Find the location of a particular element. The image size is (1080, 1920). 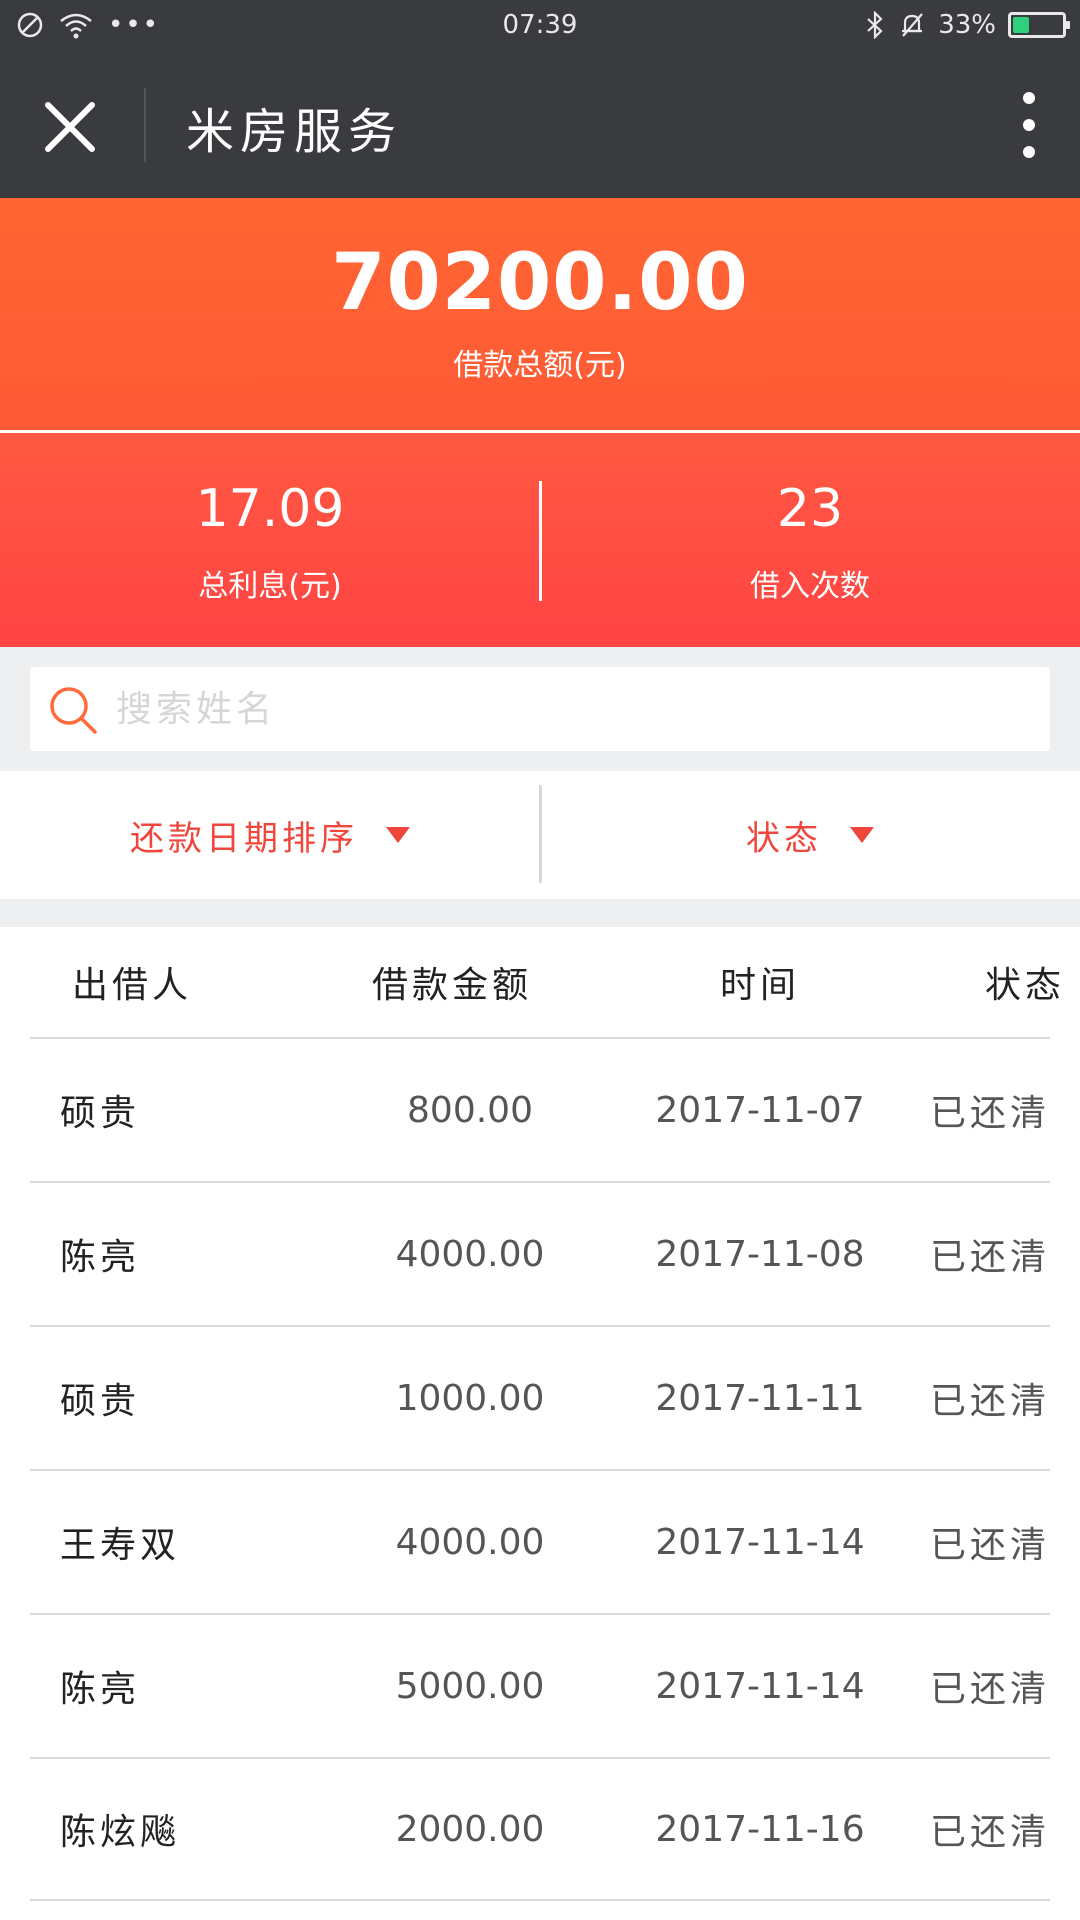

sort-label: 还款日期排序 is located at coordinates (244, 838).